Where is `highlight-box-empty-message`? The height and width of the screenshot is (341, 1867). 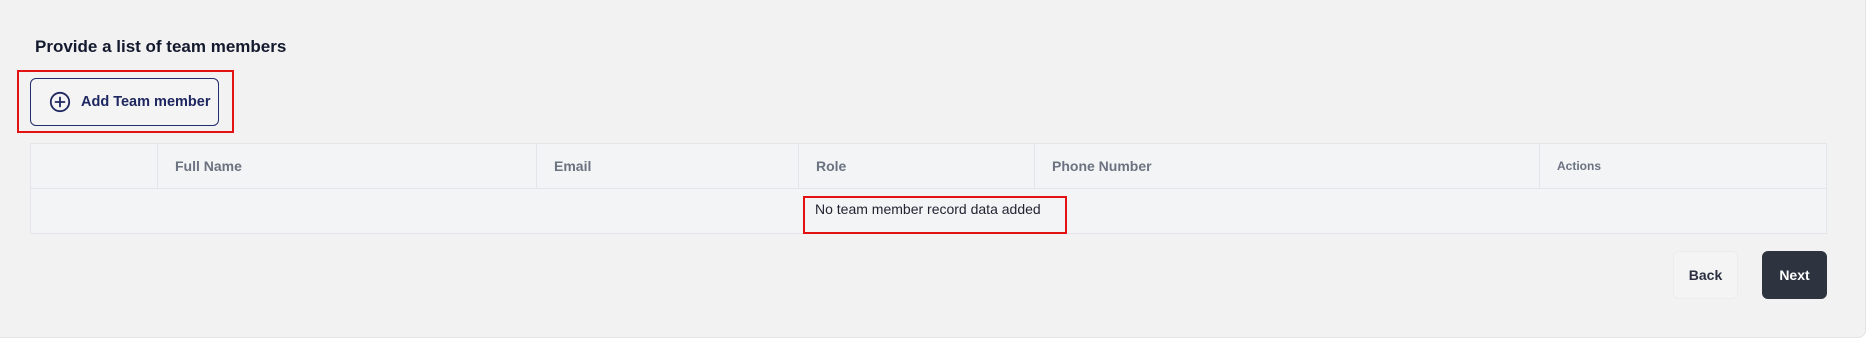
highlight-box-empty-message is located at coordinates (935, 215).